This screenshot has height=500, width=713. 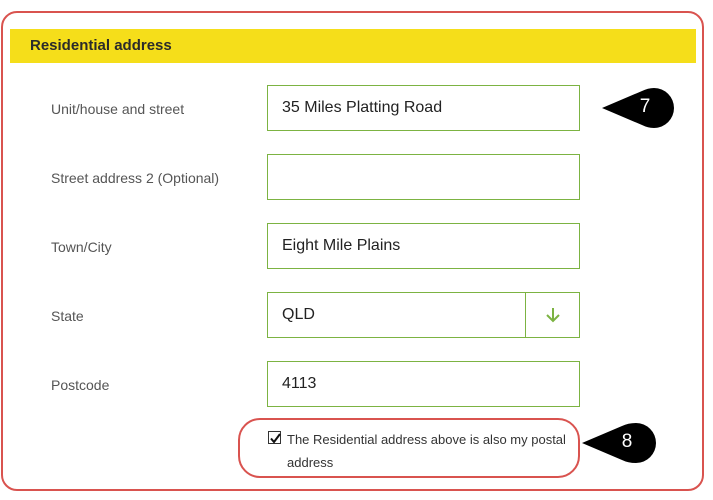 What do you see at coordinates (299, 383) in the screenshot?
I see `postcode-value: 4113` at bounding box center [299, 383].